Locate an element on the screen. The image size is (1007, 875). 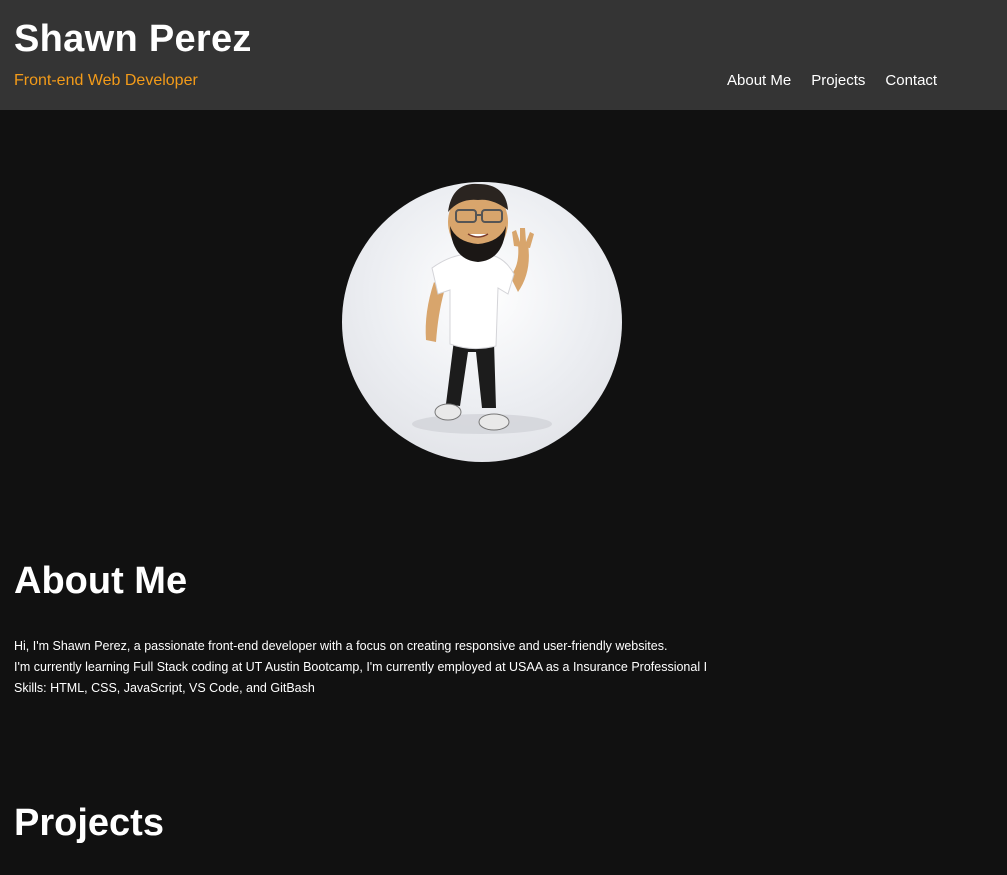
about-me-heading: About Me is located at coordinates (101, 581).